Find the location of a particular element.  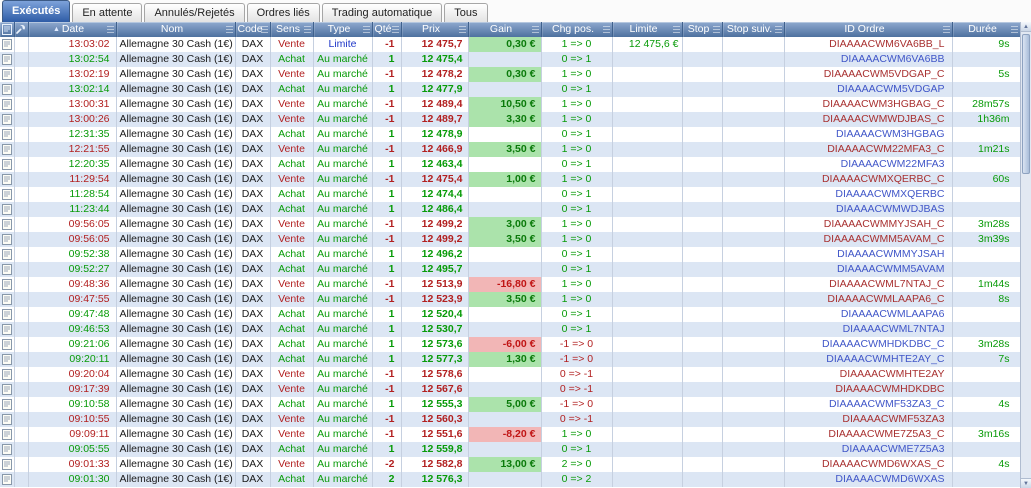

column-header-nom: Nom is located at coordinates (176, 29).